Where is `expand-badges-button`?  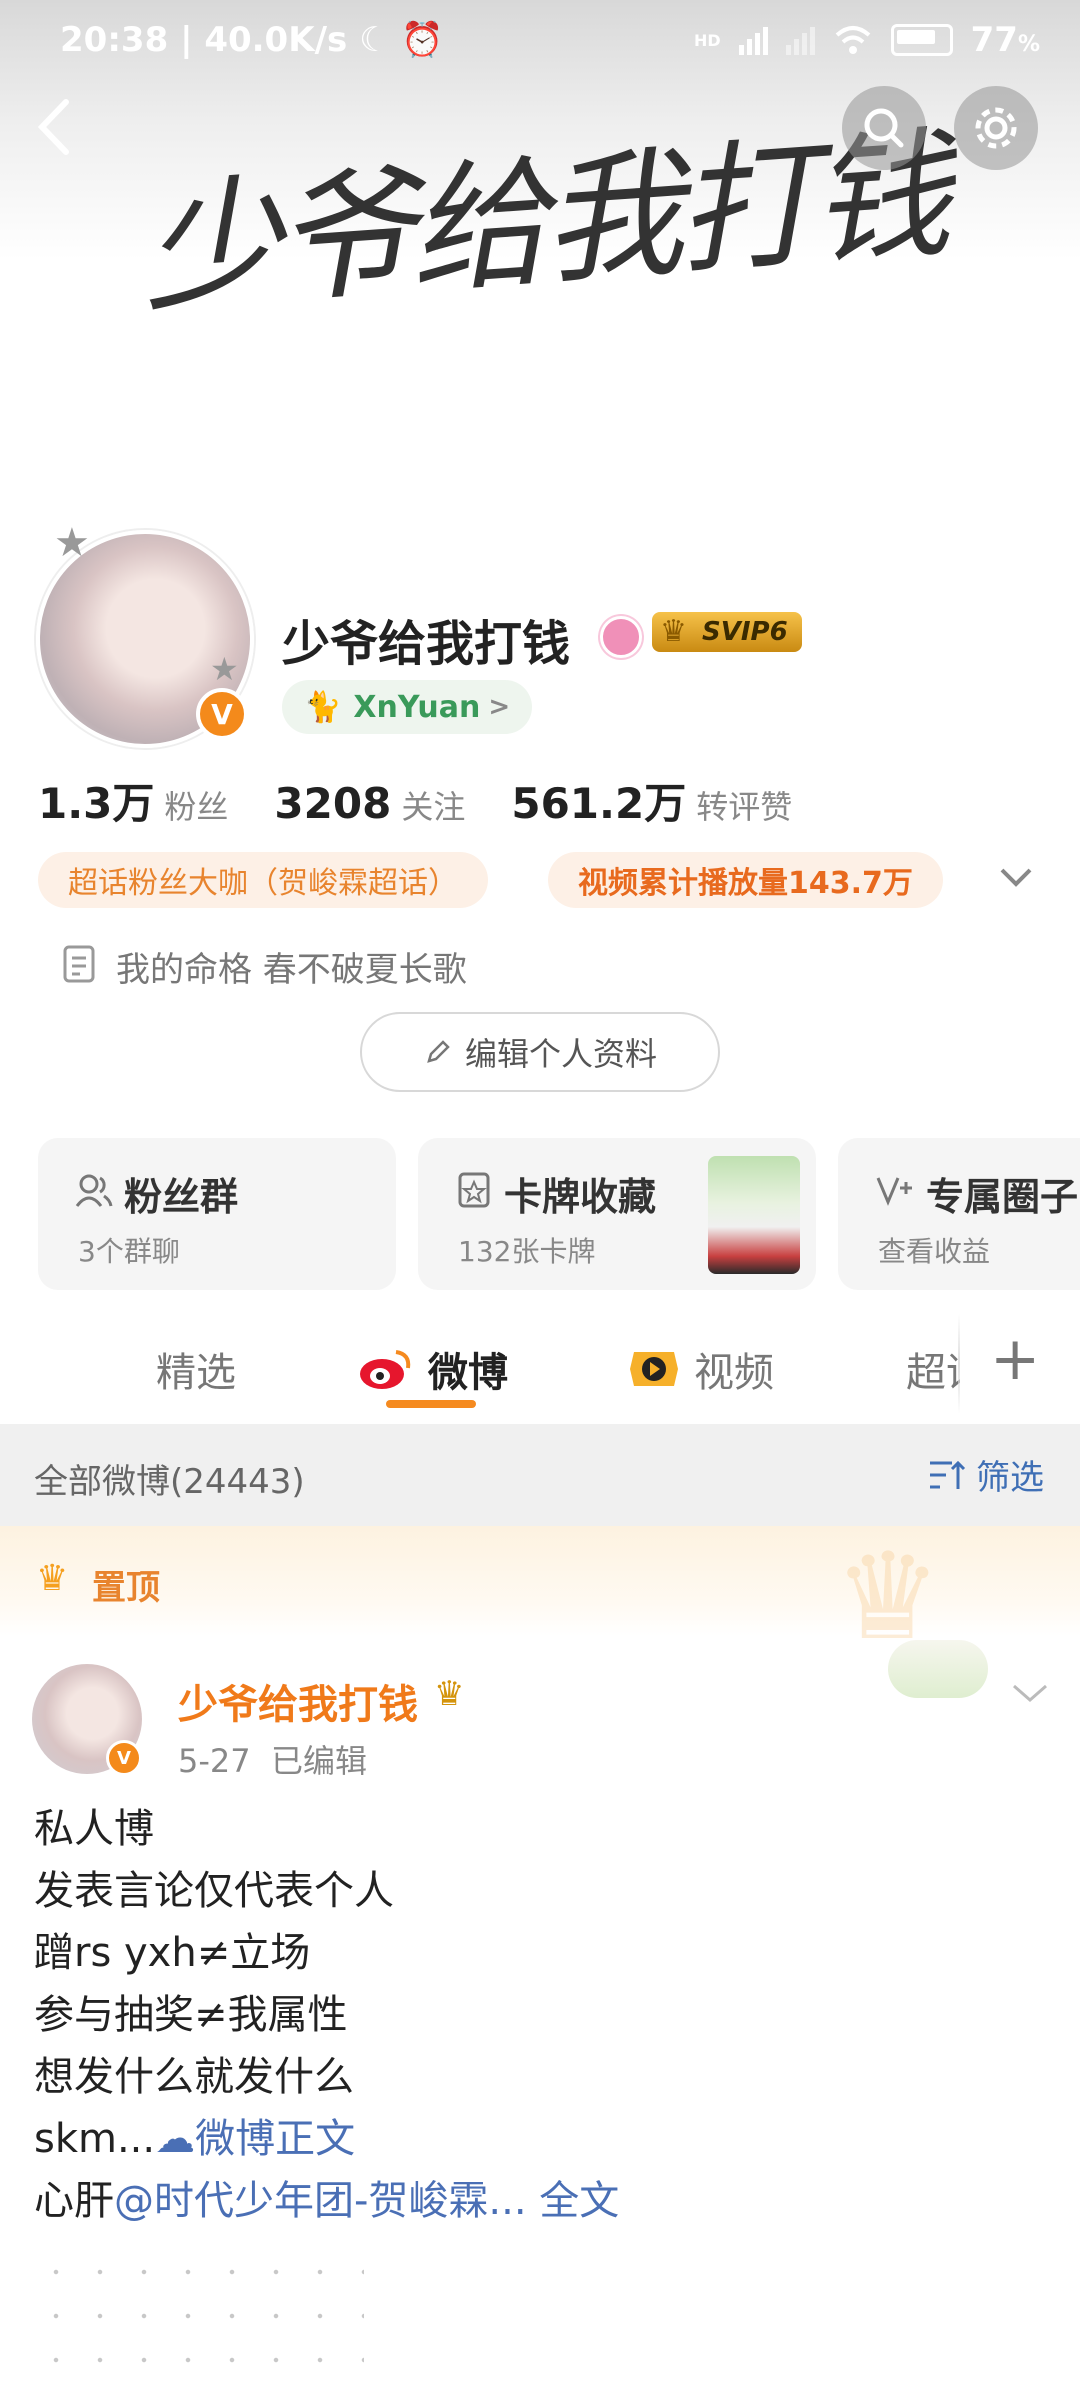 expand-badges-button is located at coordinates (1016, 879).